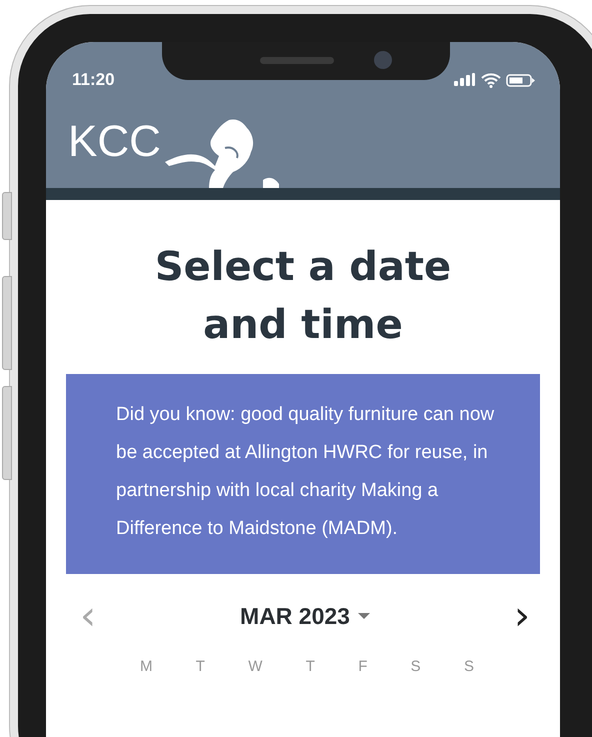 Image resolution: width=592 pixels, height=737 pixels. I want to click on logo-text: KCC, so click(114, 142).